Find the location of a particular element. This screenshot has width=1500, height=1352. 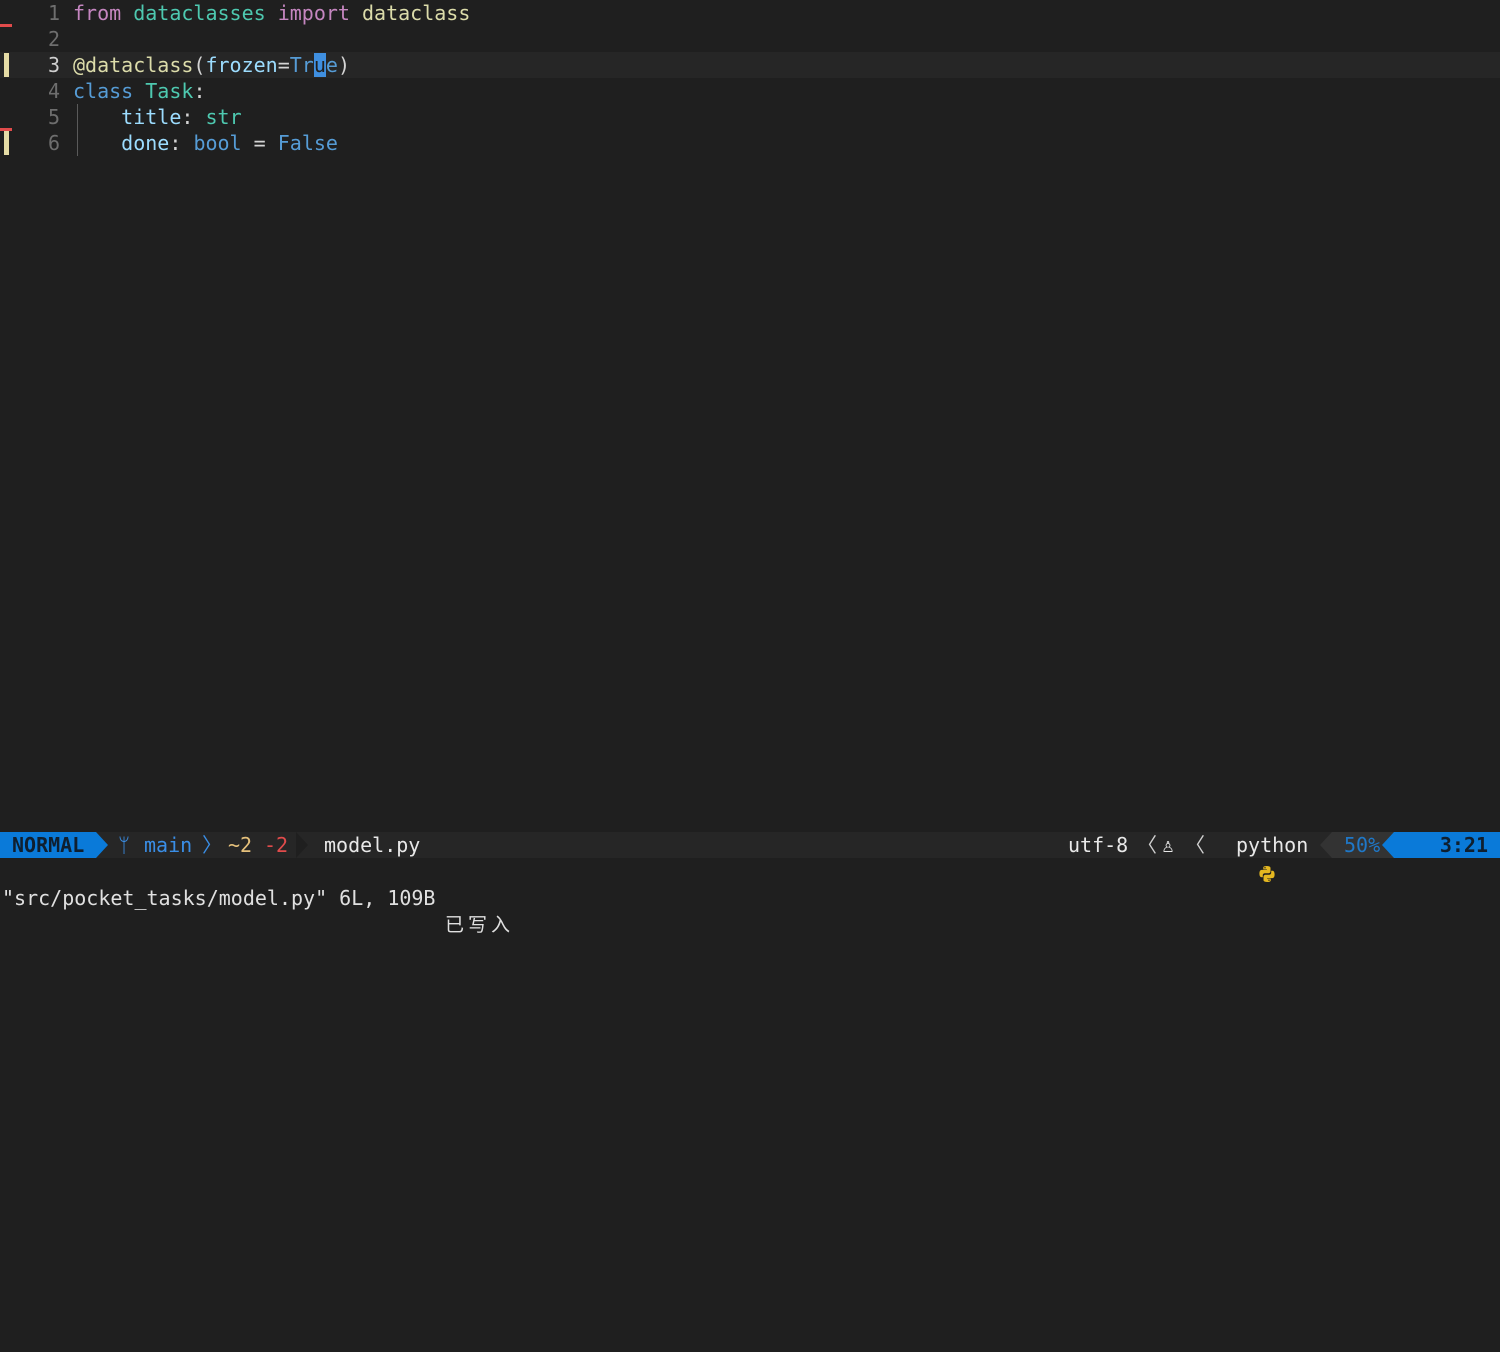

mode-separator is located at coordinates (102, 845).